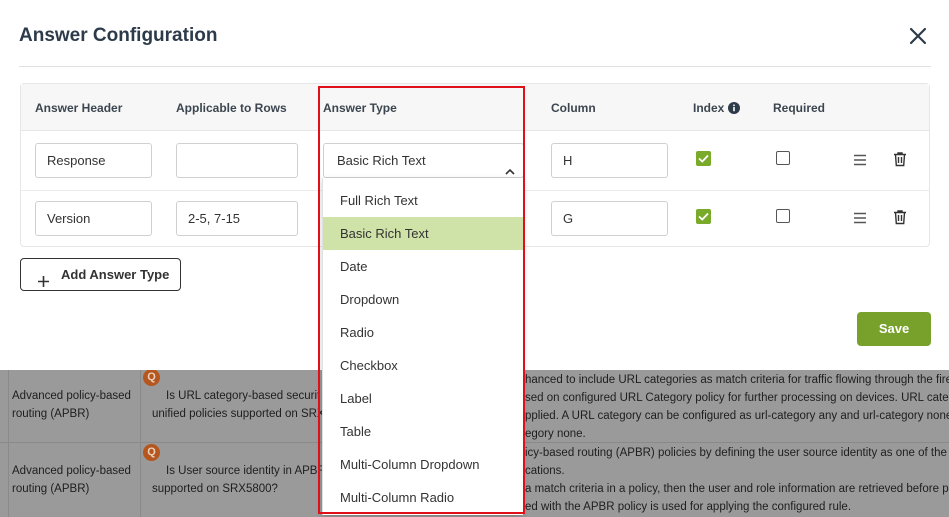 This screenshot has height=517, width=949. What do you see at coordinates (423, 299) in the screenshot?
I see `dropdown-option: Dropdown` at bounding box center [423, 299].